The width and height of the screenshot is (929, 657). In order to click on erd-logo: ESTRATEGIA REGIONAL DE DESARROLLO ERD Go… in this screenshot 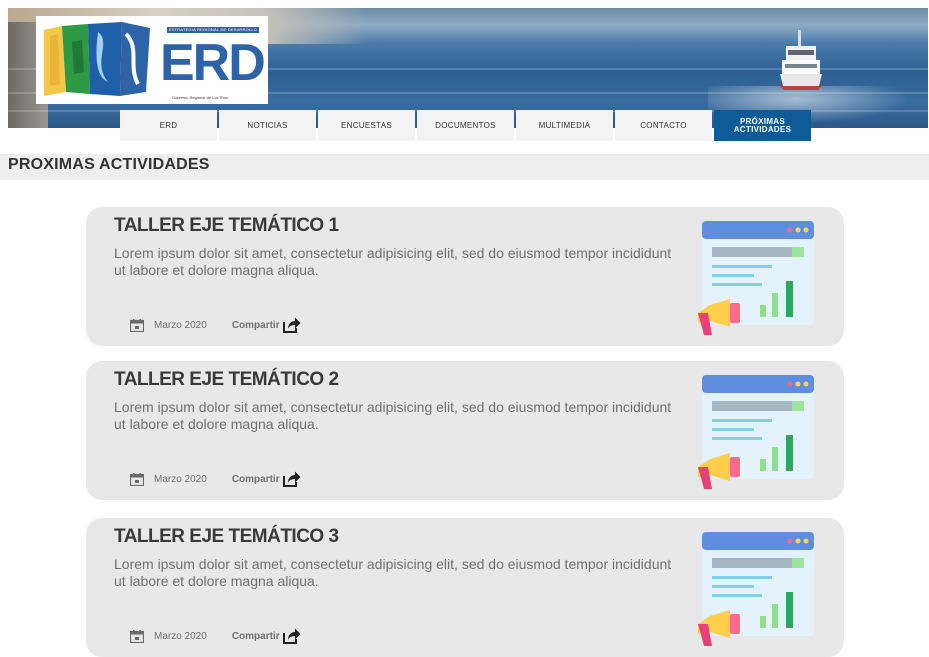, I will do `click(152, 60)`.